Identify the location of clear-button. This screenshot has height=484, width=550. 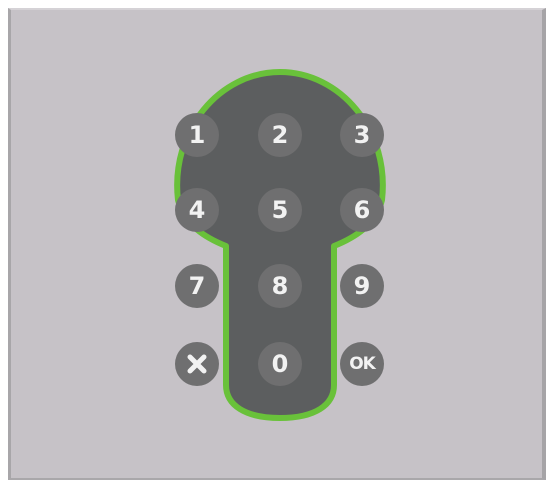
(197, 364).